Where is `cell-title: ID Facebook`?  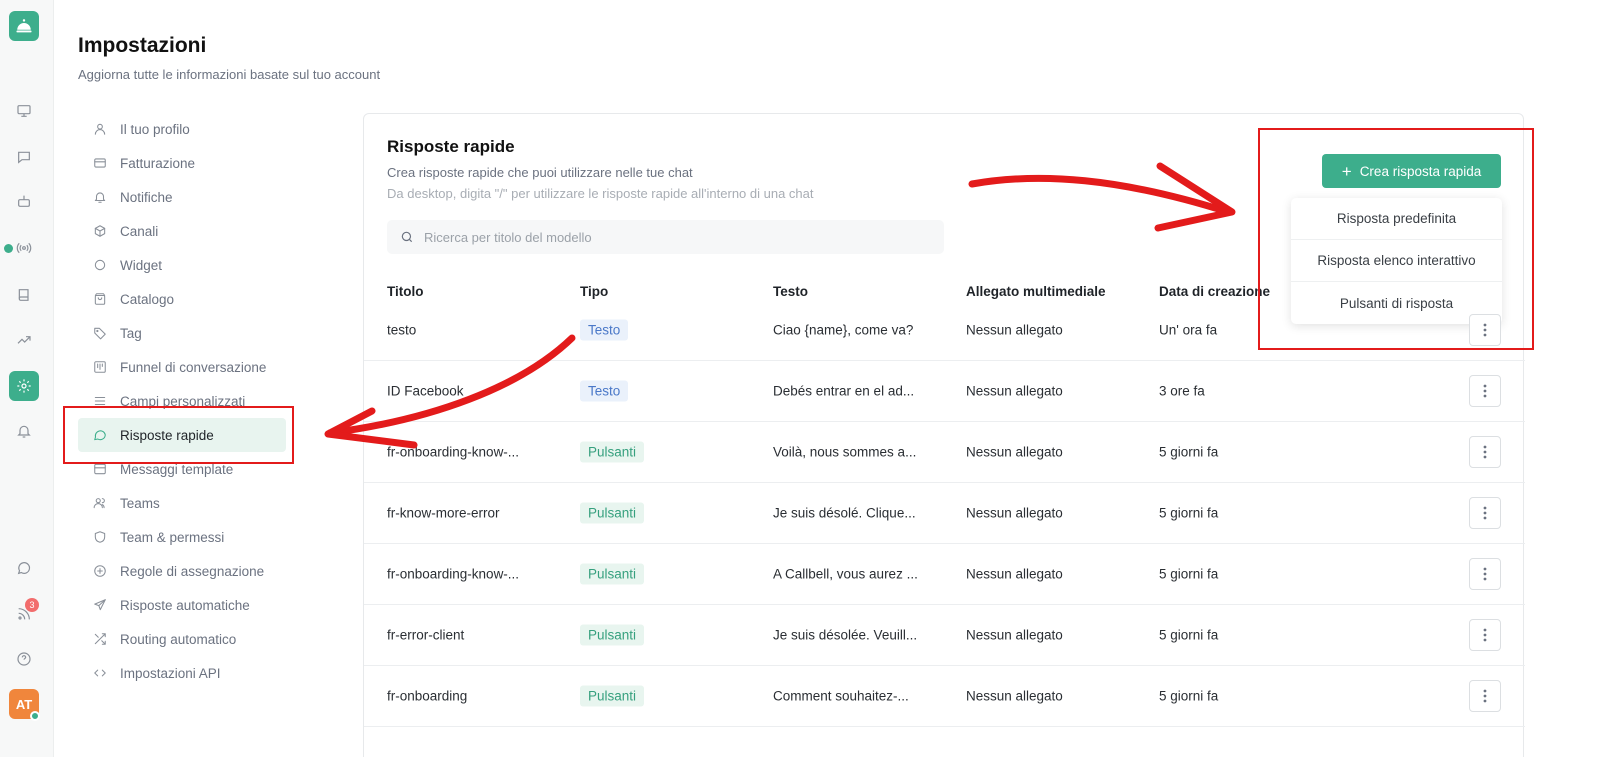 cell-title: ID Facebook is located at coordinates (425, 391).